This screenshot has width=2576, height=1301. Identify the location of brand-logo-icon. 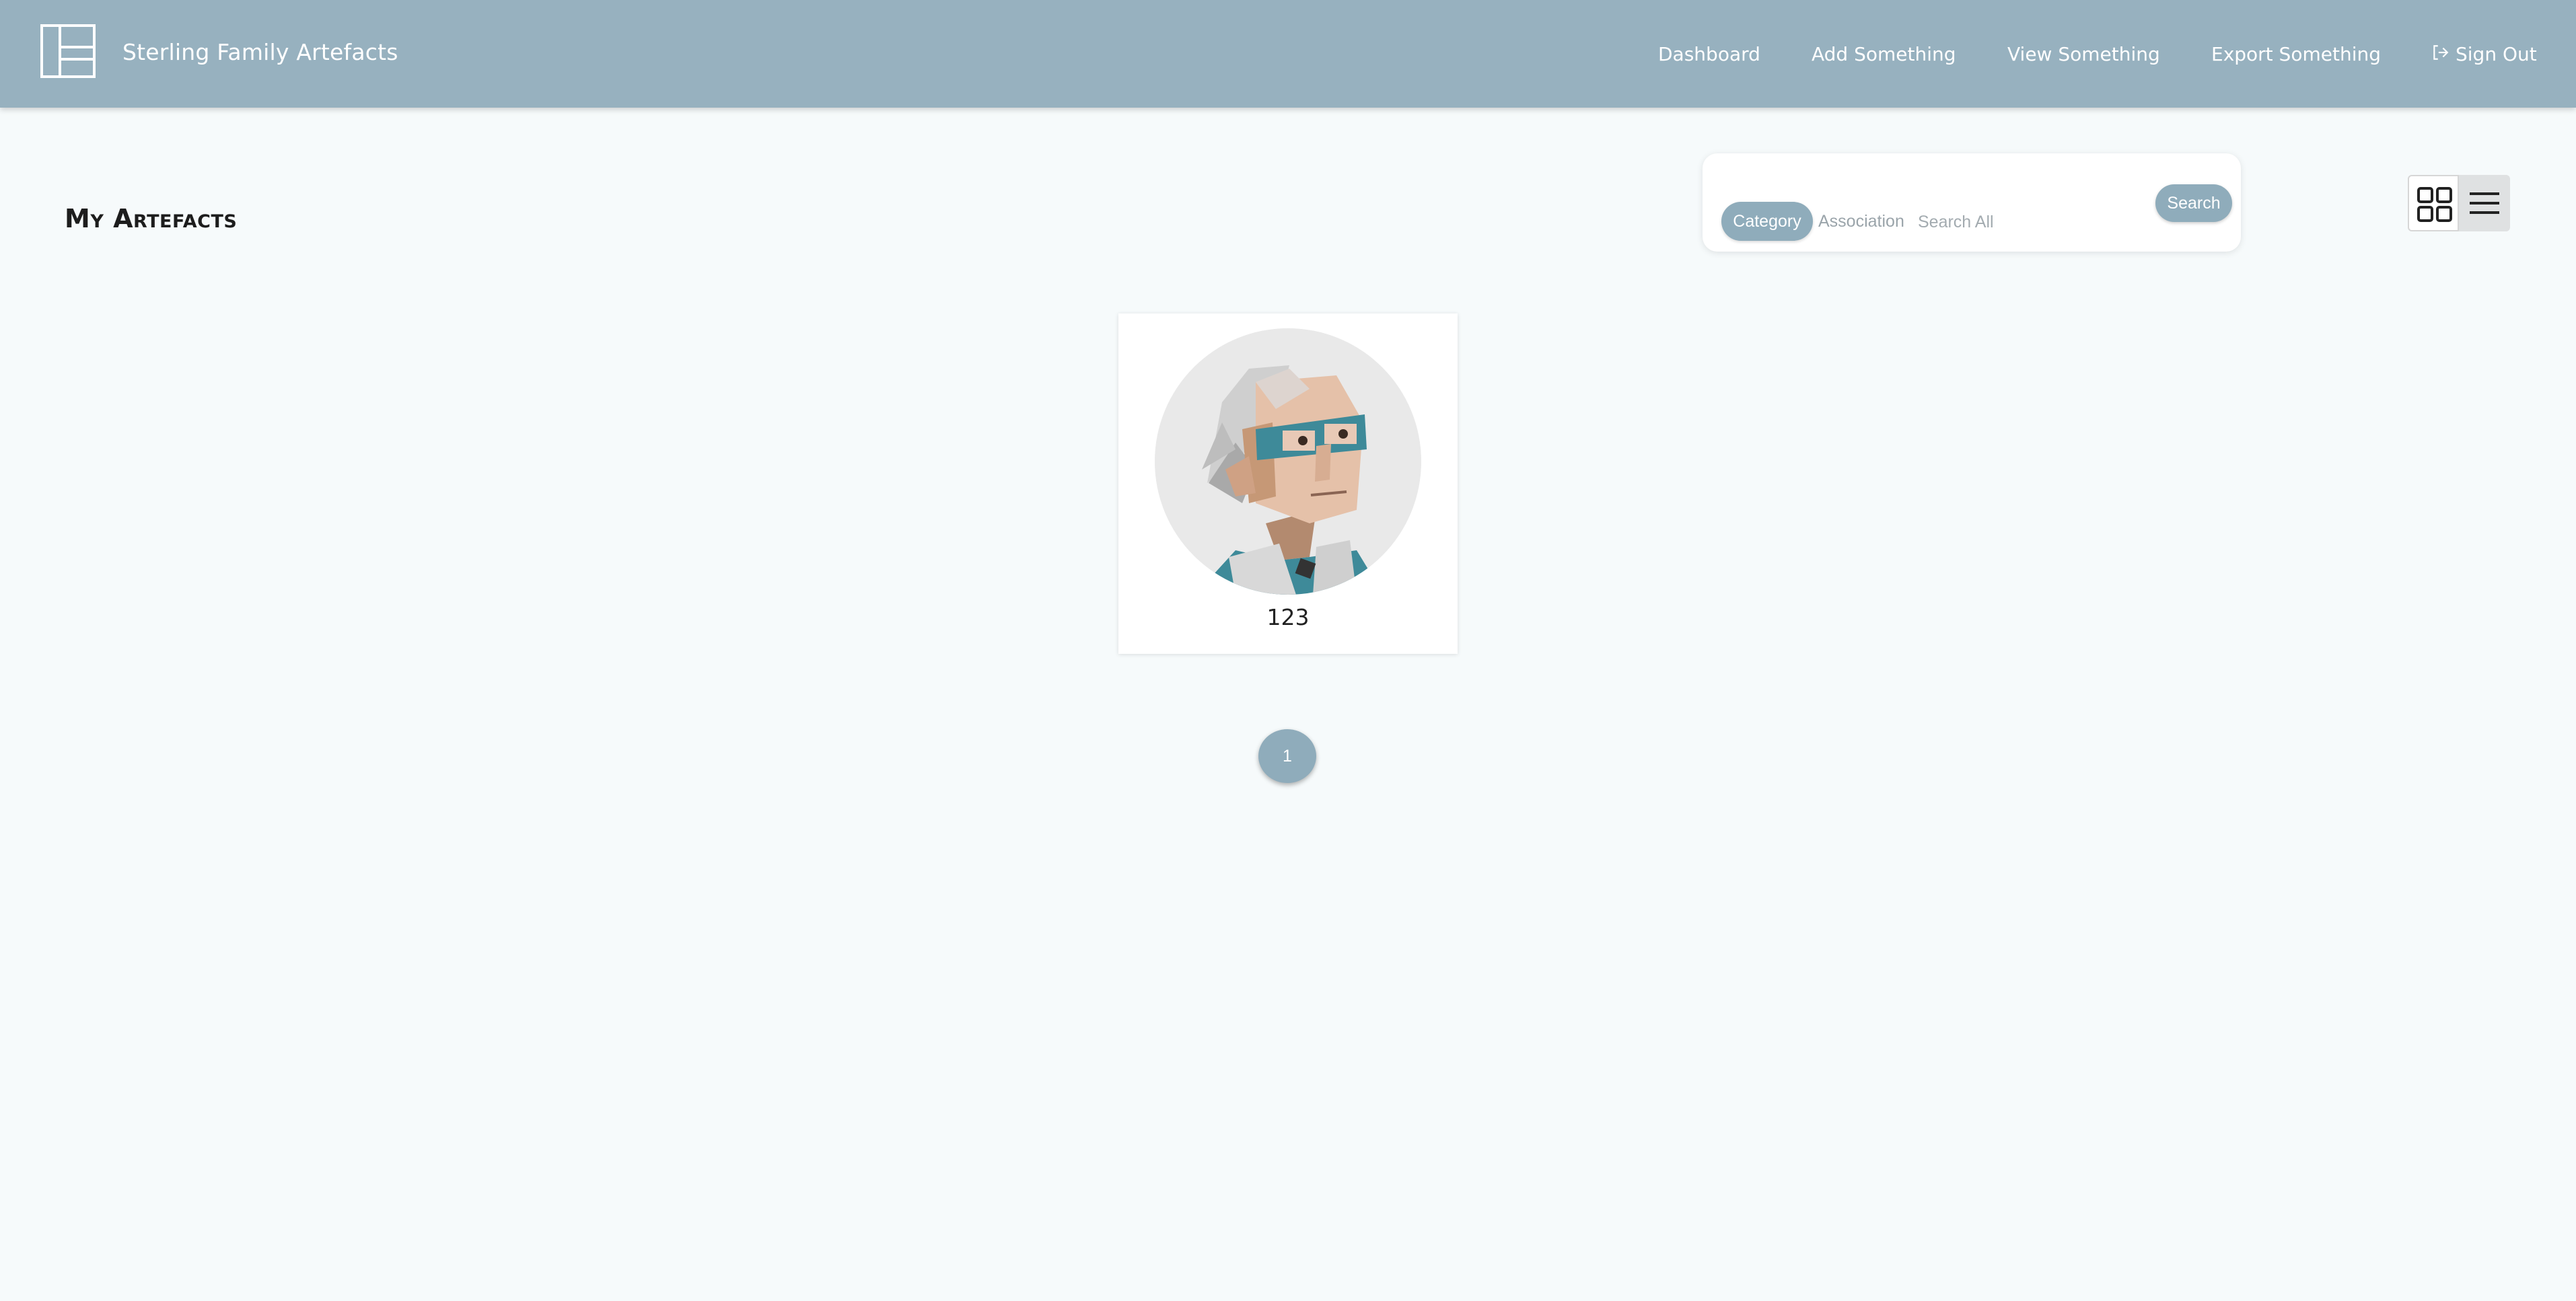
(68, 51).